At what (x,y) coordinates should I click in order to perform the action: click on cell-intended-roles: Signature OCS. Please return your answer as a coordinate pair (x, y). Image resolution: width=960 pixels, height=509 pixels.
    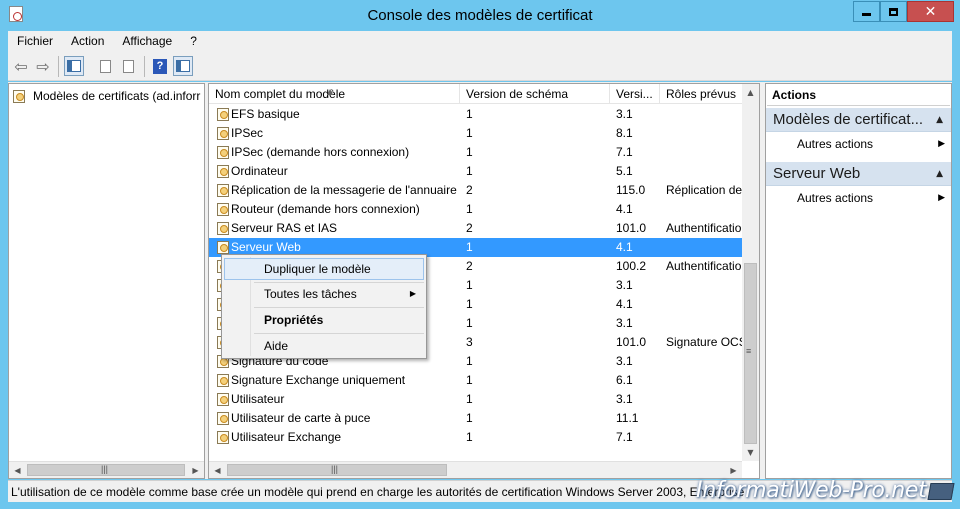
    Looking at the image, I should click on (705, 342).